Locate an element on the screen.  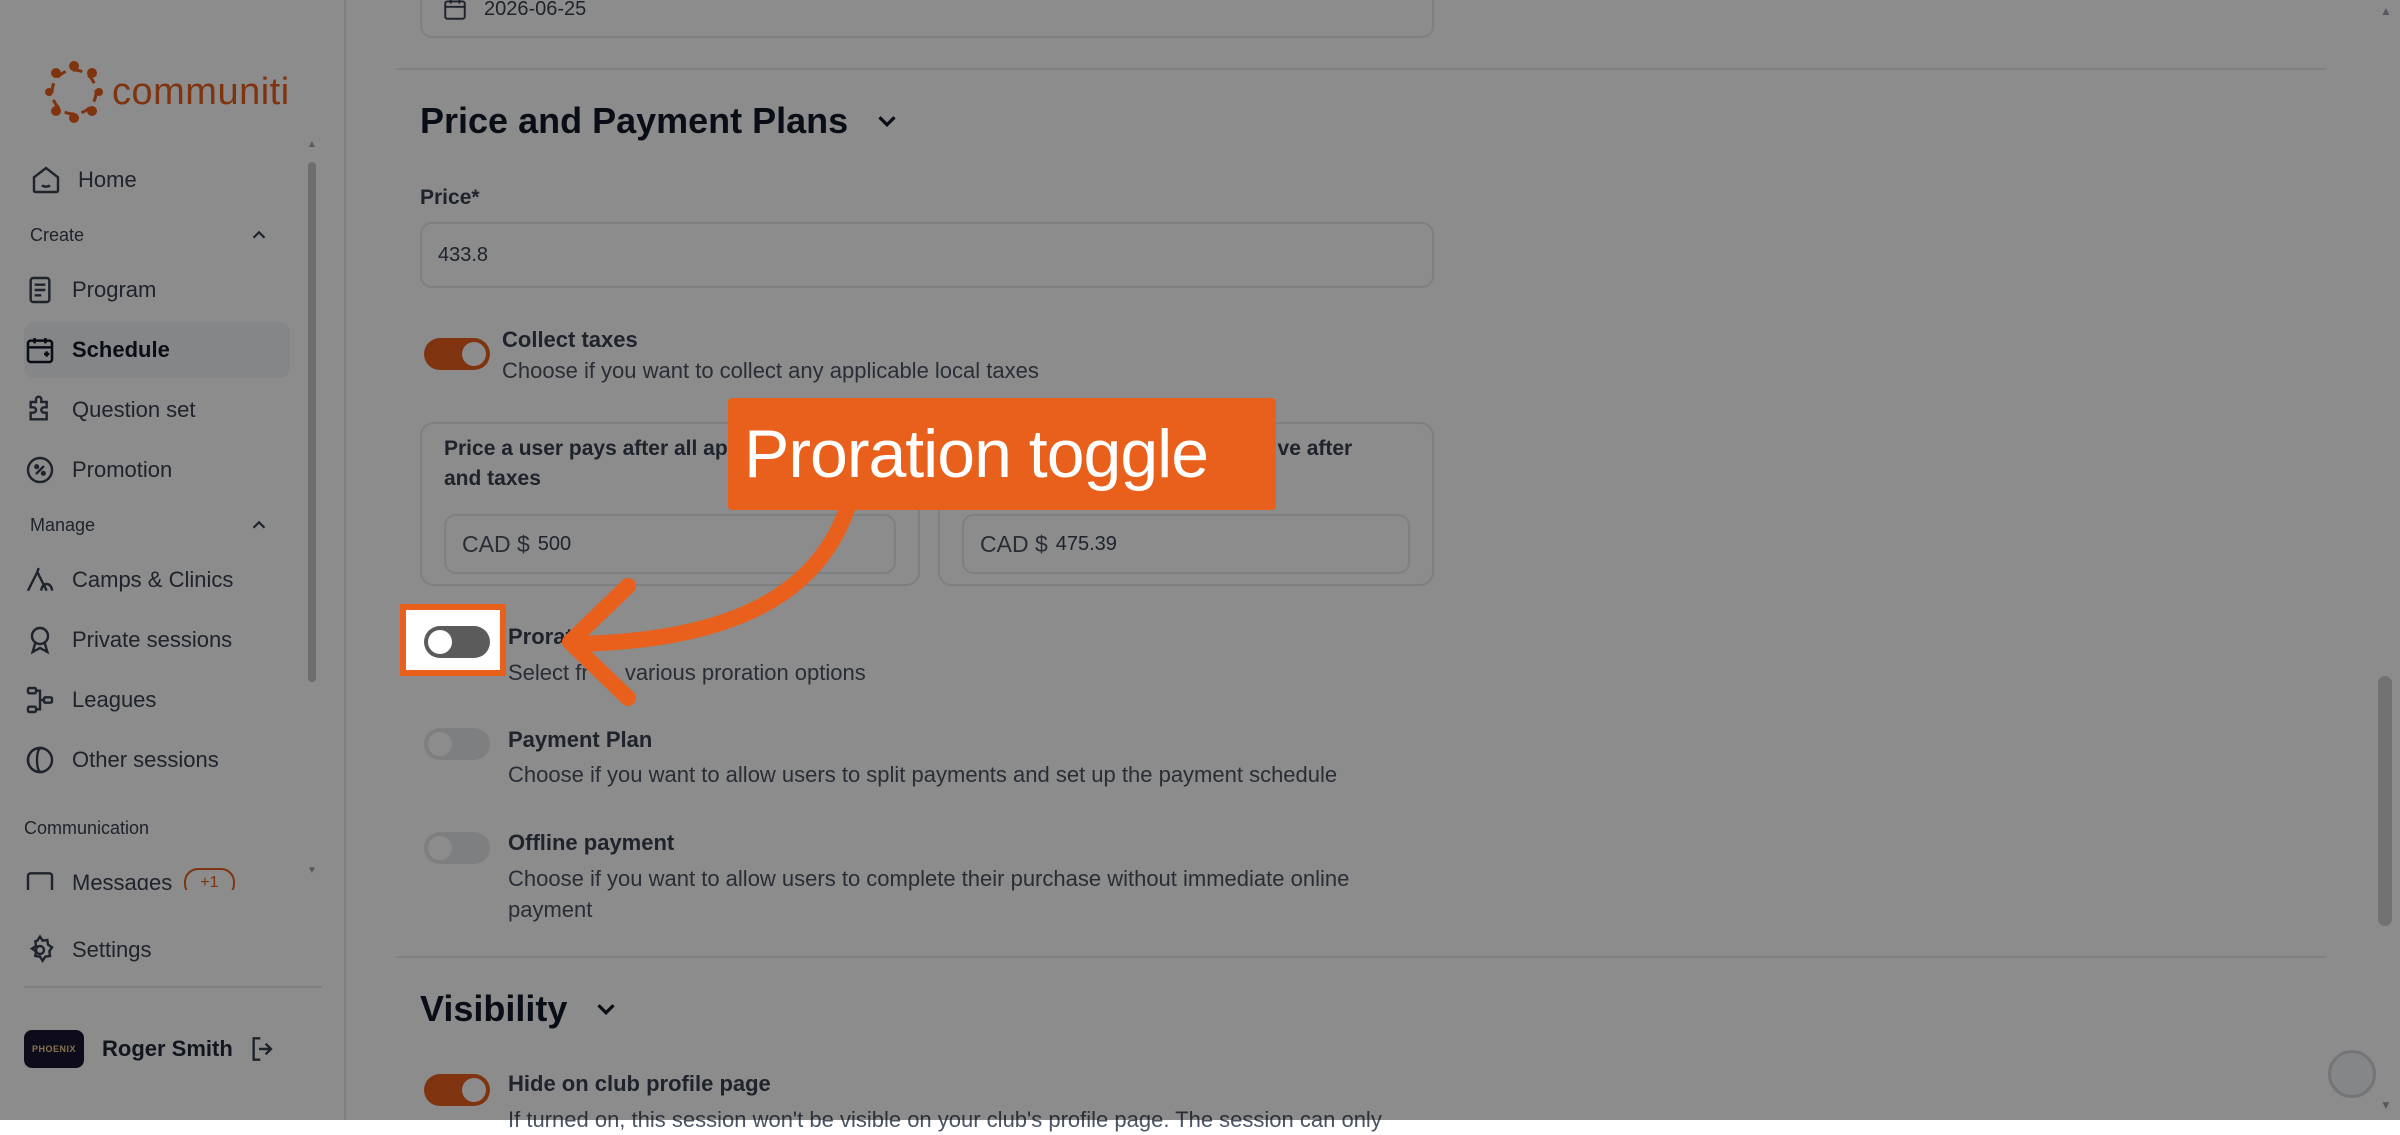
price-section-title: Price and Payment Plans is located at coordinates (661, 121).